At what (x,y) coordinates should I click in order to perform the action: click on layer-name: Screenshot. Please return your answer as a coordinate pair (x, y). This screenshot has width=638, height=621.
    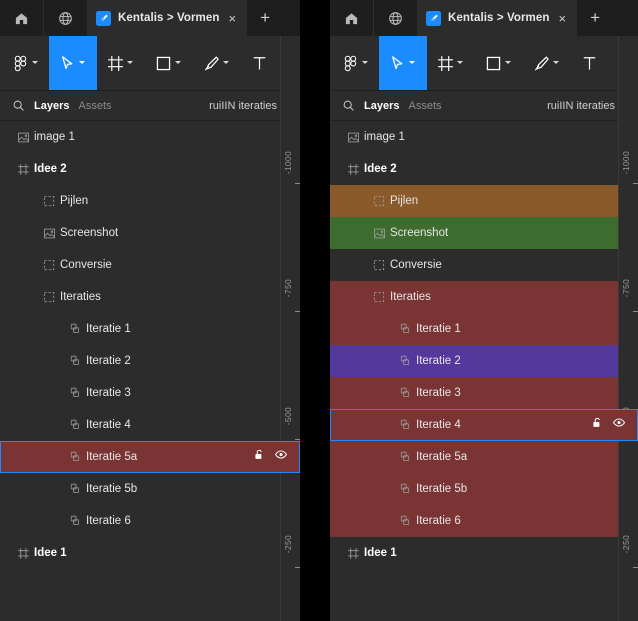
    Looking at the image, I should click on (89, 233).